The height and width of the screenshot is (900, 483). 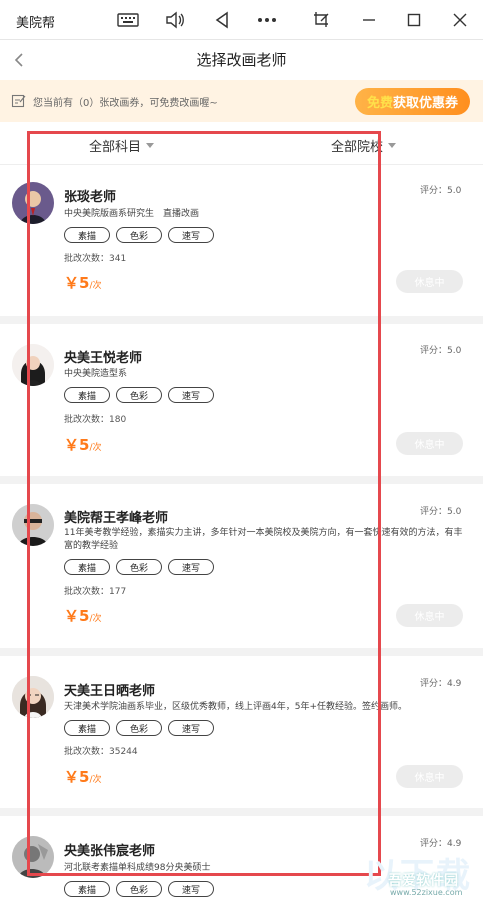 I want to click on teacher-rating: 评分：4.9, so click(x=441, y=684).